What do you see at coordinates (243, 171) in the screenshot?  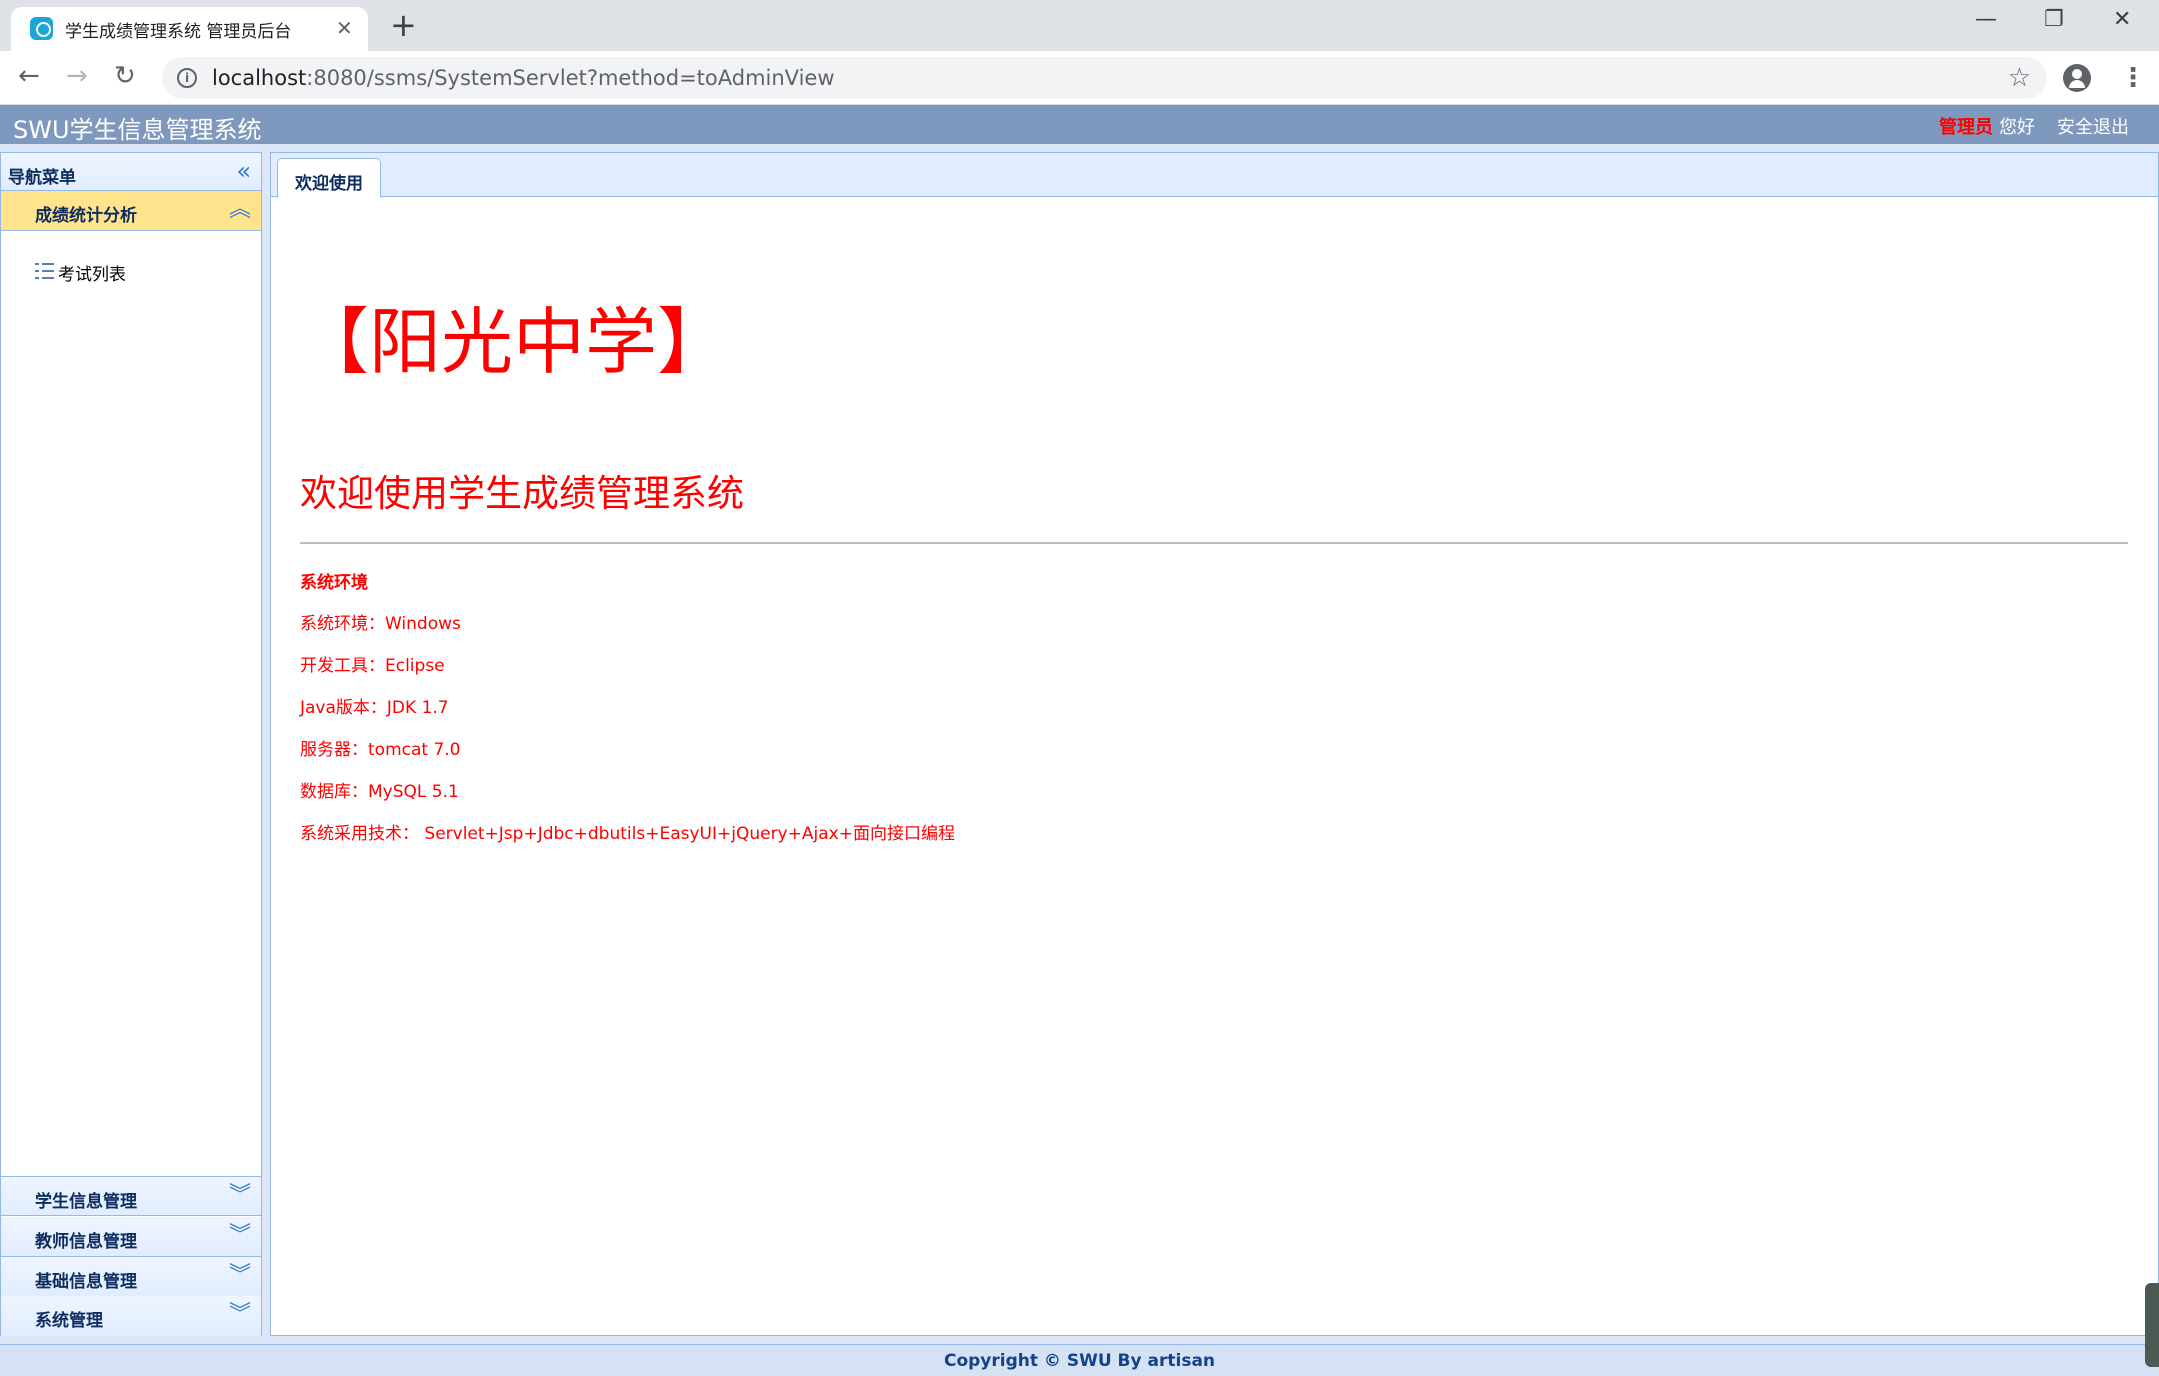 I see `collapse-left-icon: «` at bounding box center [243, 171].